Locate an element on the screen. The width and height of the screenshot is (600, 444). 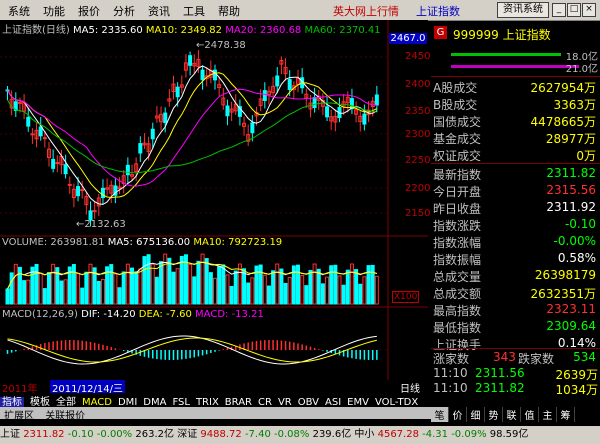
high-label: ←2478.38 is located at coordinates (221, 45).